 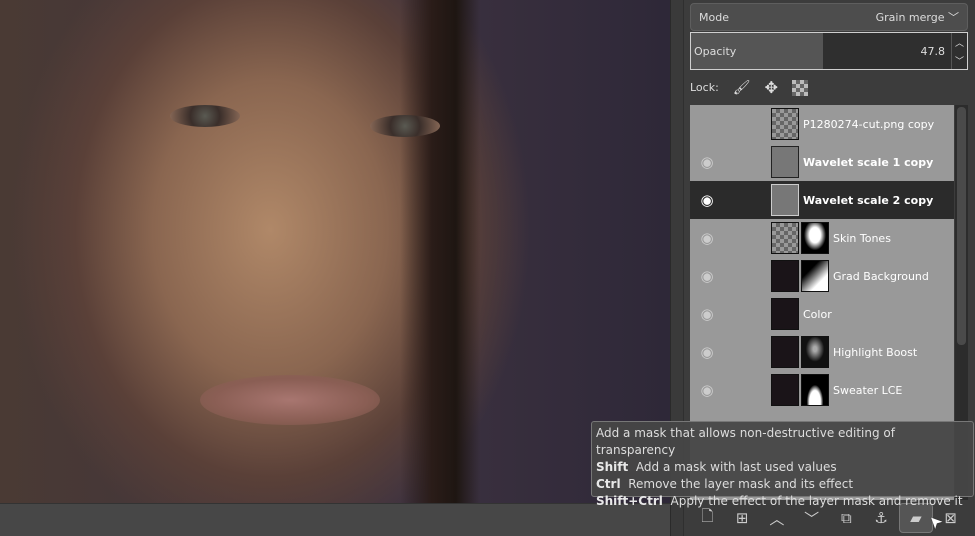 I want to click on anchor-icon: ⚓, so click(x=881, y=518).